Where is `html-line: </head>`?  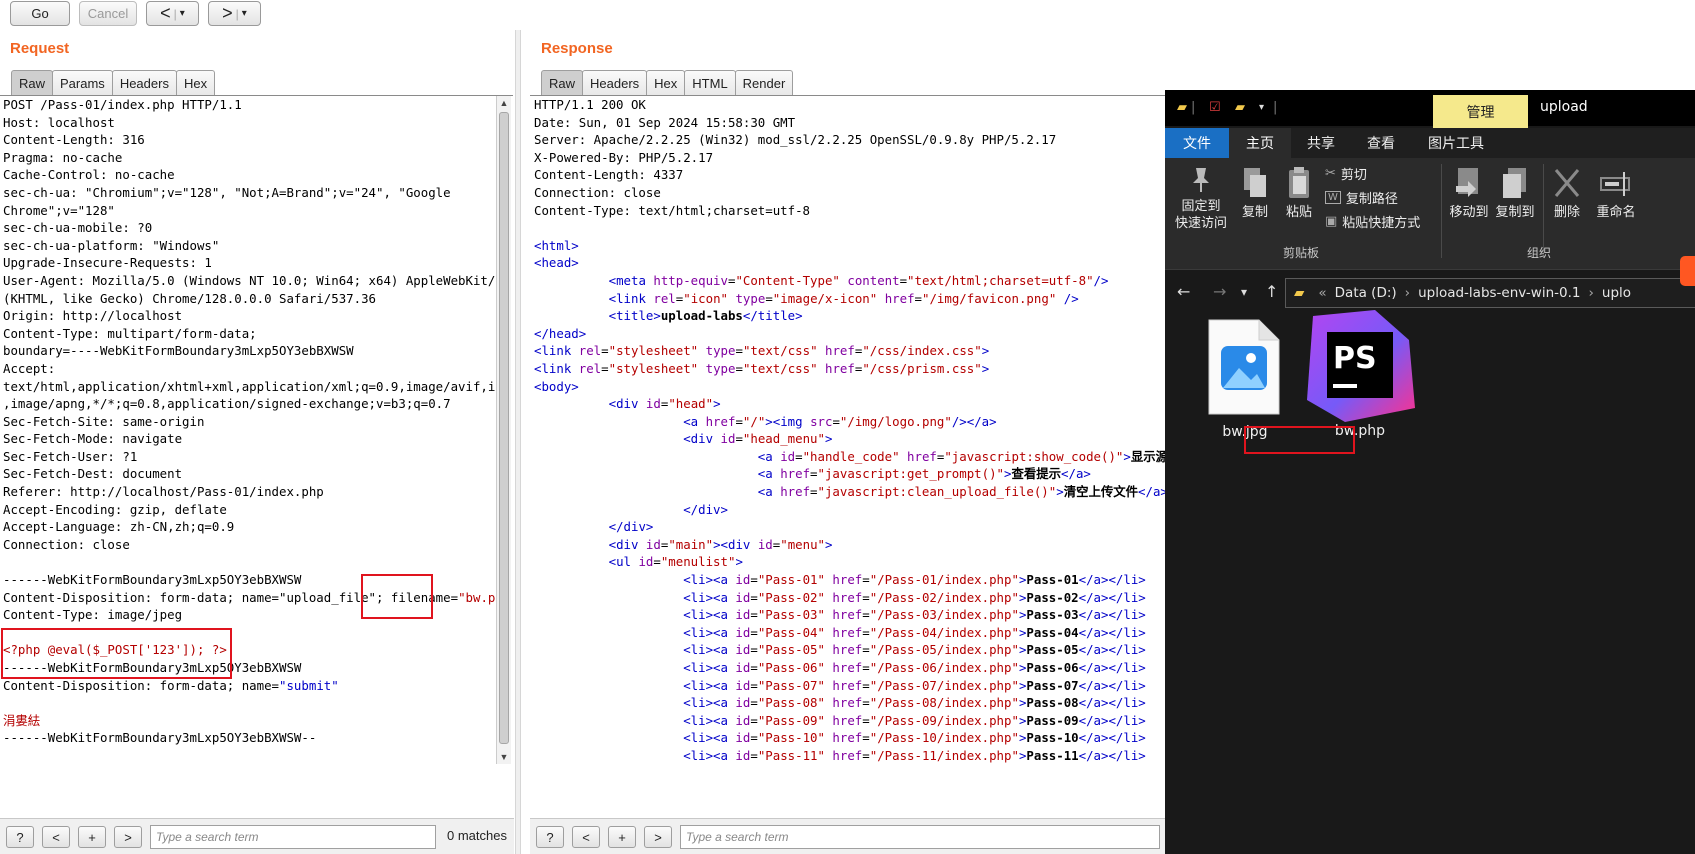 html-line: </head> is located at coordinates (560, 333).